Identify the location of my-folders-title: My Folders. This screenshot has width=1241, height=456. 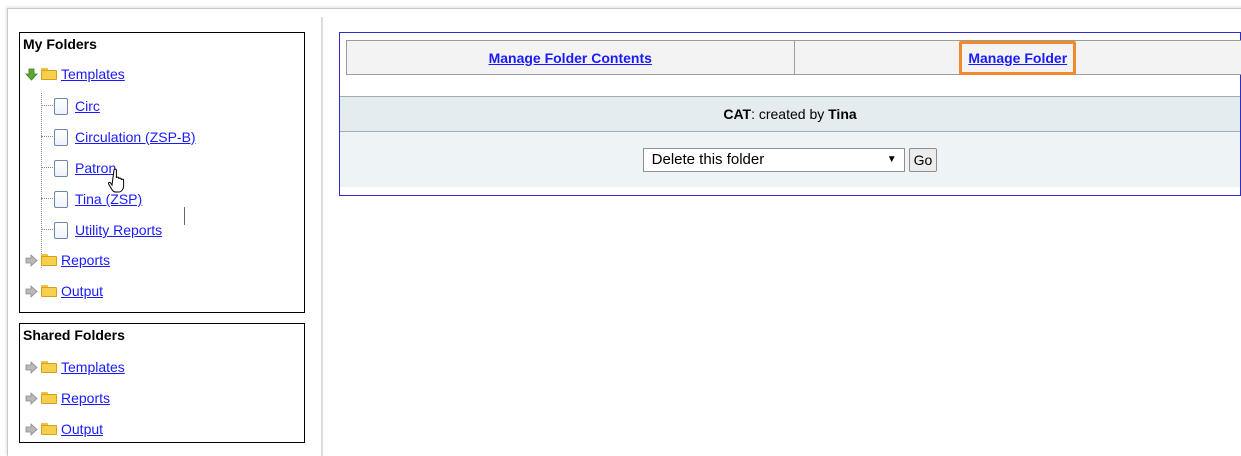
(60, 44).